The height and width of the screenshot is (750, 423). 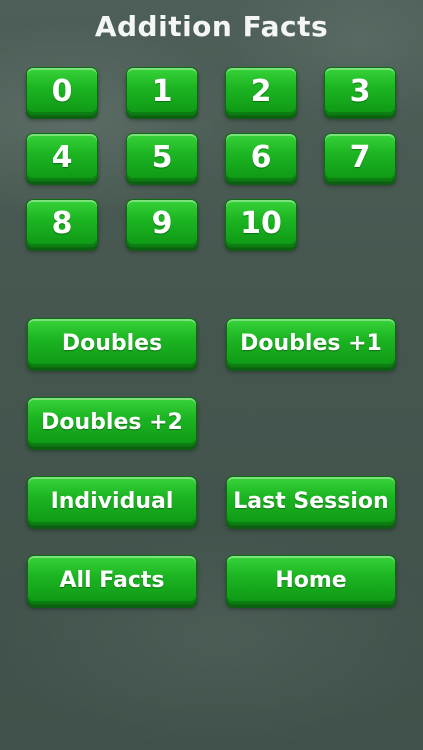 I want to click on doubles-plus-1-button: Doubles +1, so click(x=311, y=343).